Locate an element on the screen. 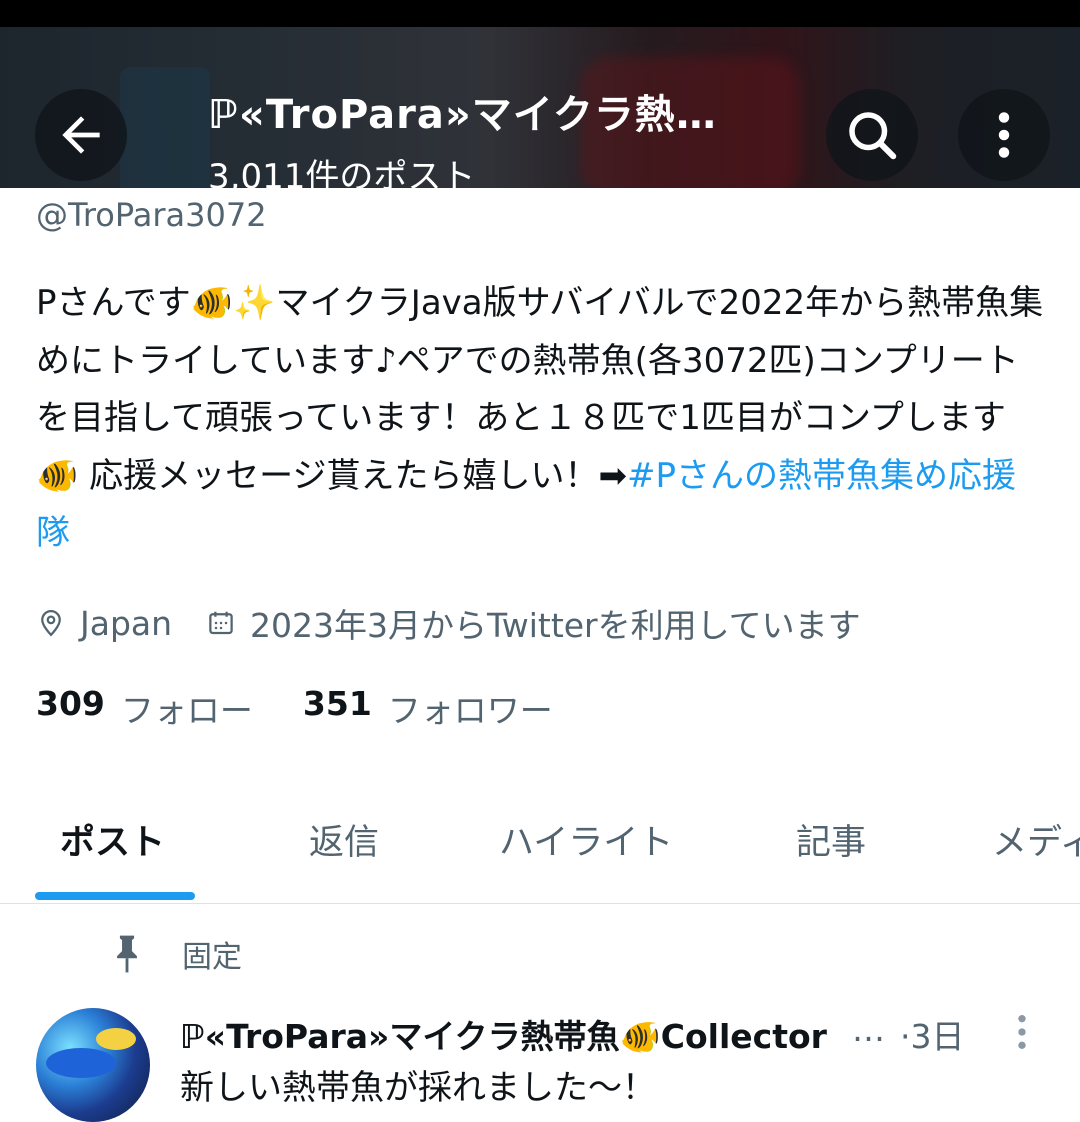  arrow-left-icon is located at coordinates (81, 135).